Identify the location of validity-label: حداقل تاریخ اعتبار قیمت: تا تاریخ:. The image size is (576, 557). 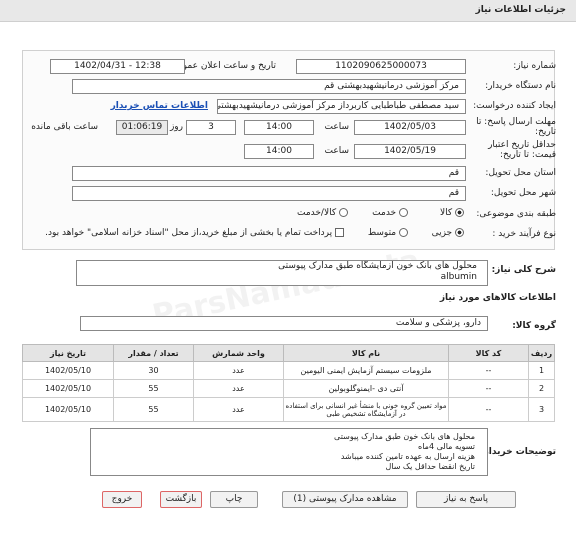
(522, 150).